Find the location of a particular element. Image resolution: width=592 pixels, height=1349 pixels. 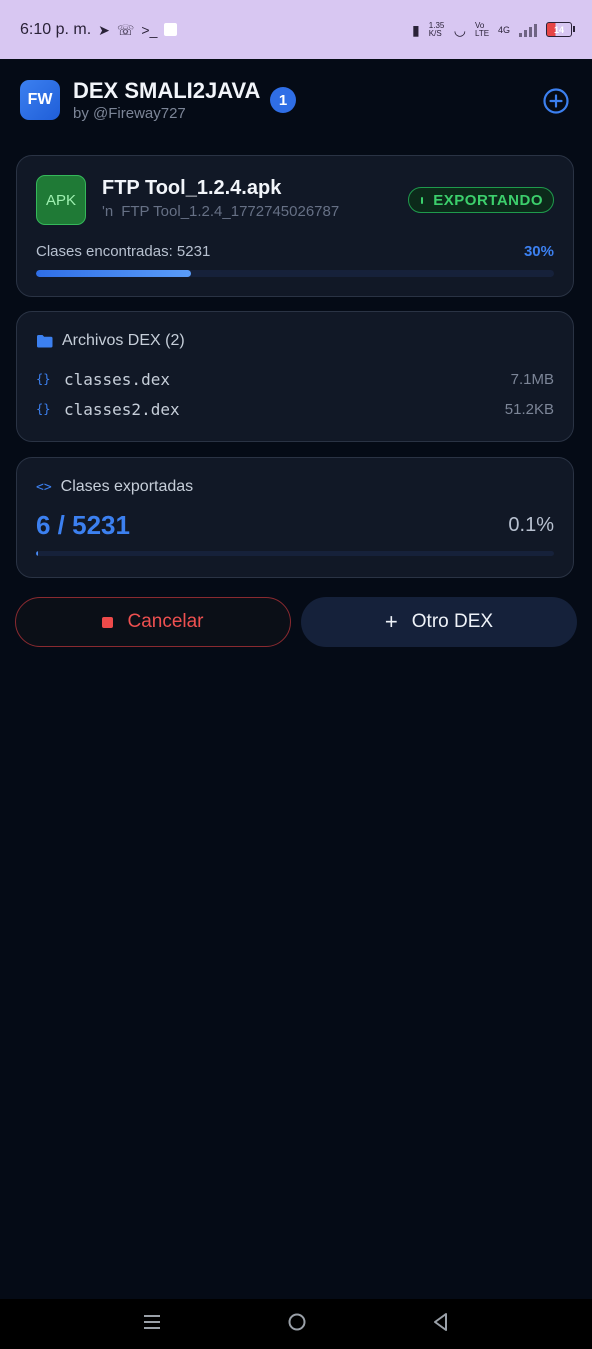

add-button is located at coordinates (556, 101).